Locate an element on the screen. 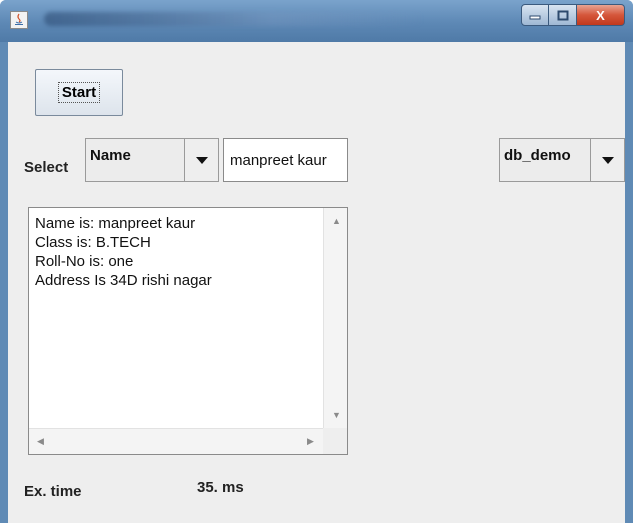 The width and height of the screenshot is (633, 523). result-line-rollno: Roll-No is: one is located at coordinates (84, 261).